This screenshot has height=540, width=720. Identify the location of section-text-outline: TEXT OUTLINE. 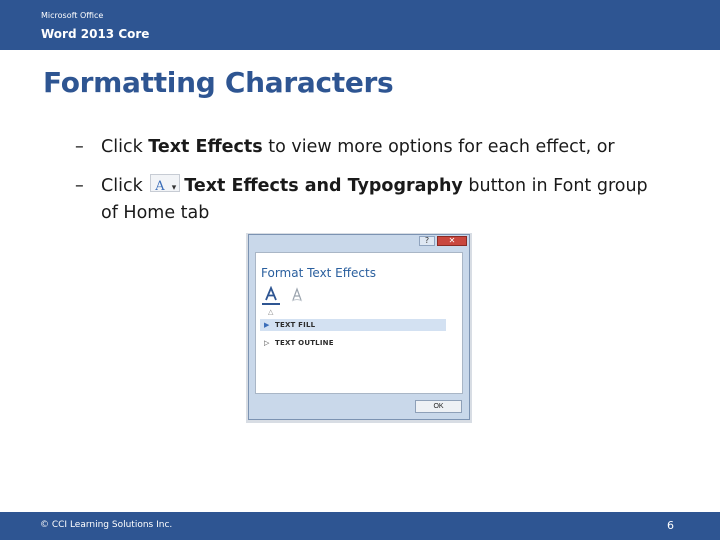
(304, 343).